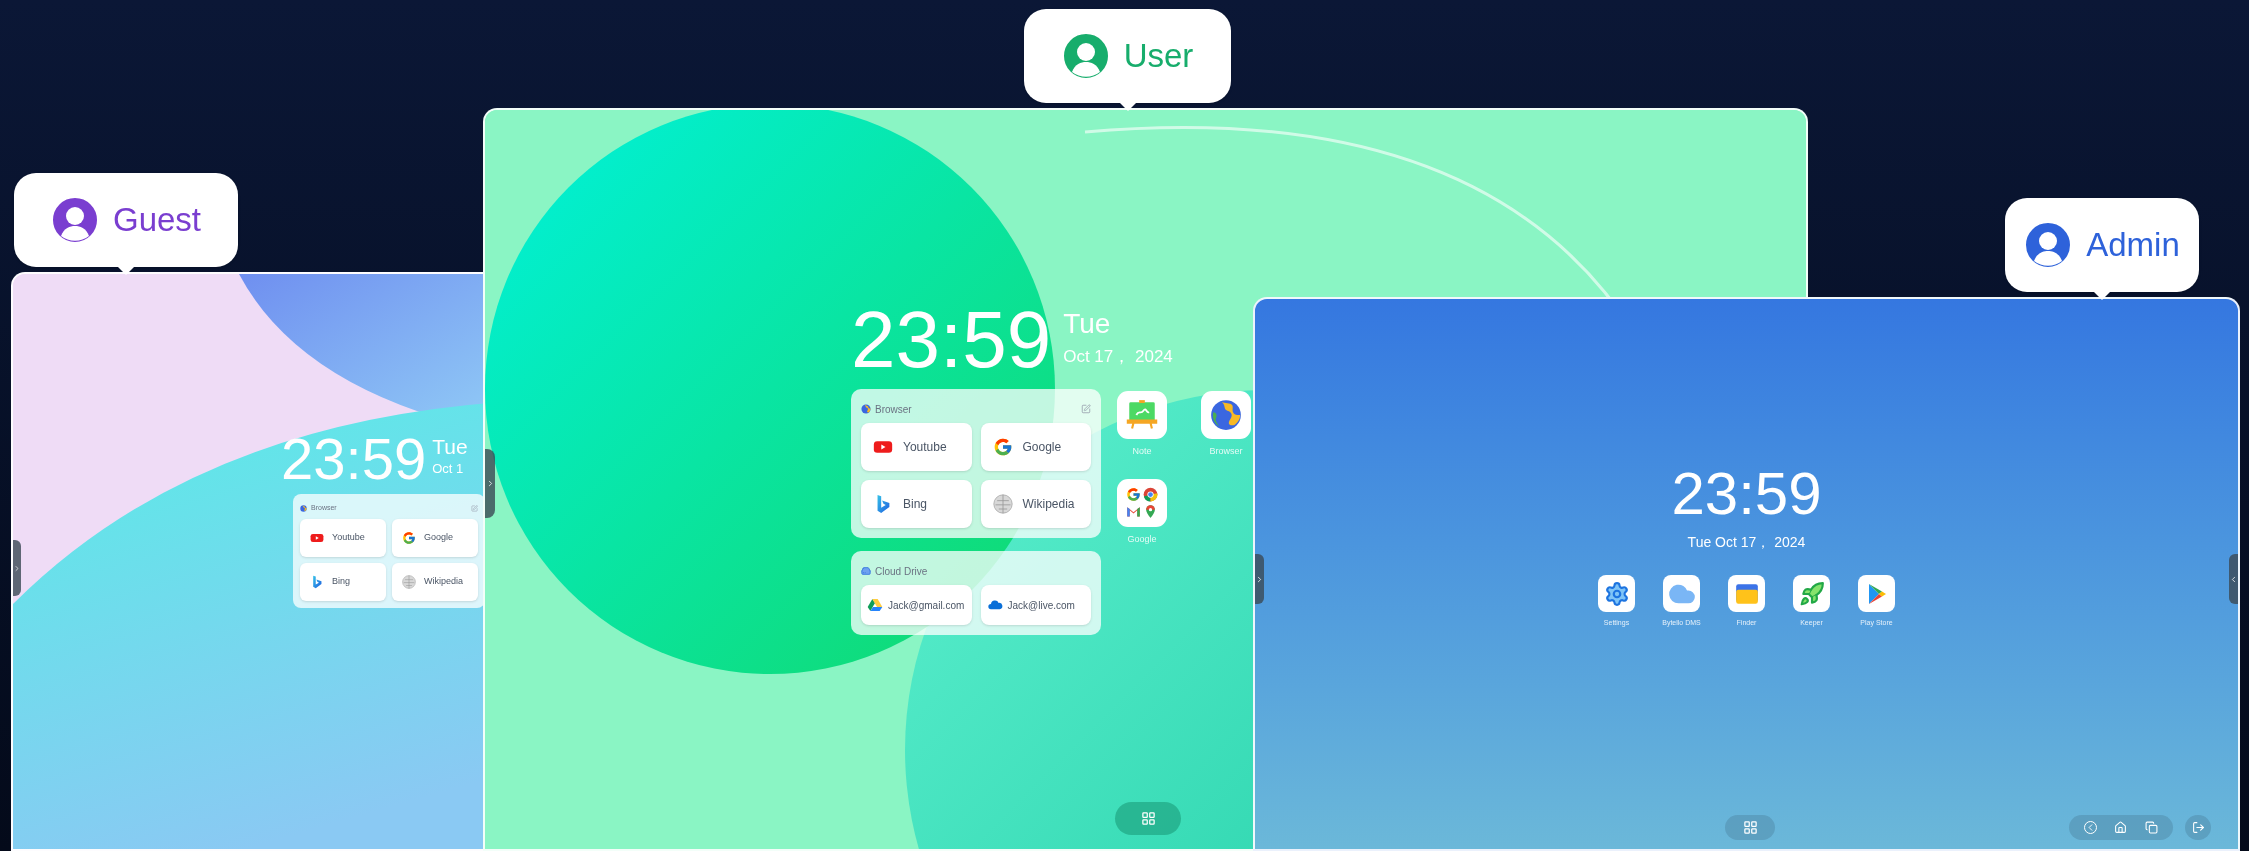 This screenshot has width=2249, height=851. I want to click on home-icon, so click(2121, 827).